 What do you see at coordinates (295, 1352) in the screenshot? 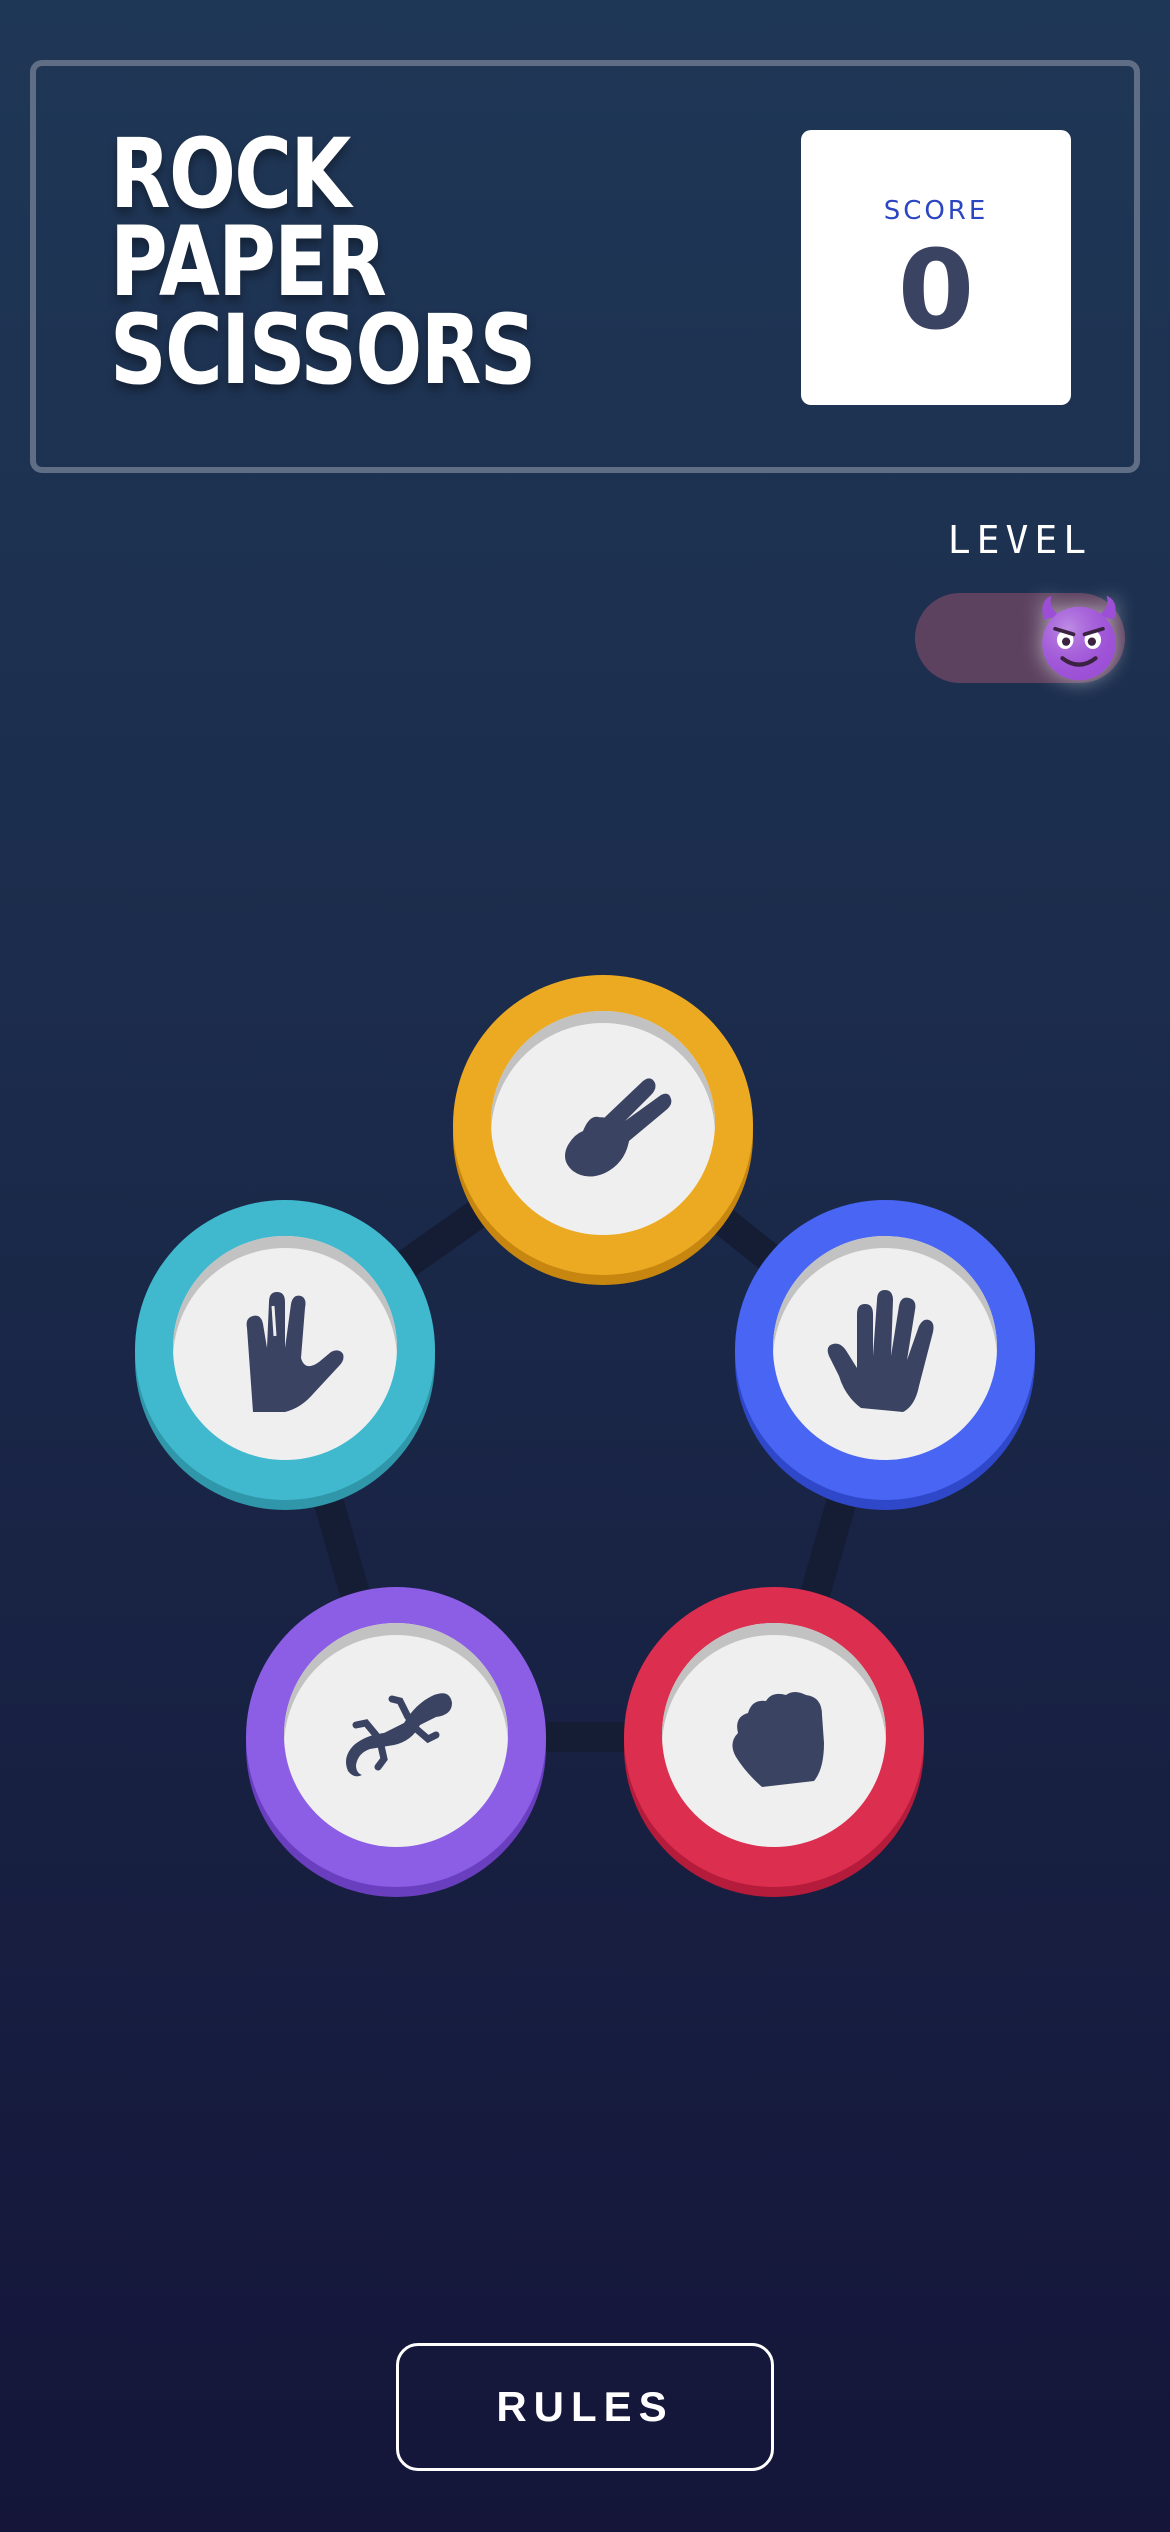
I see `spock-hand-icon` at bounding box center [295, 1352].